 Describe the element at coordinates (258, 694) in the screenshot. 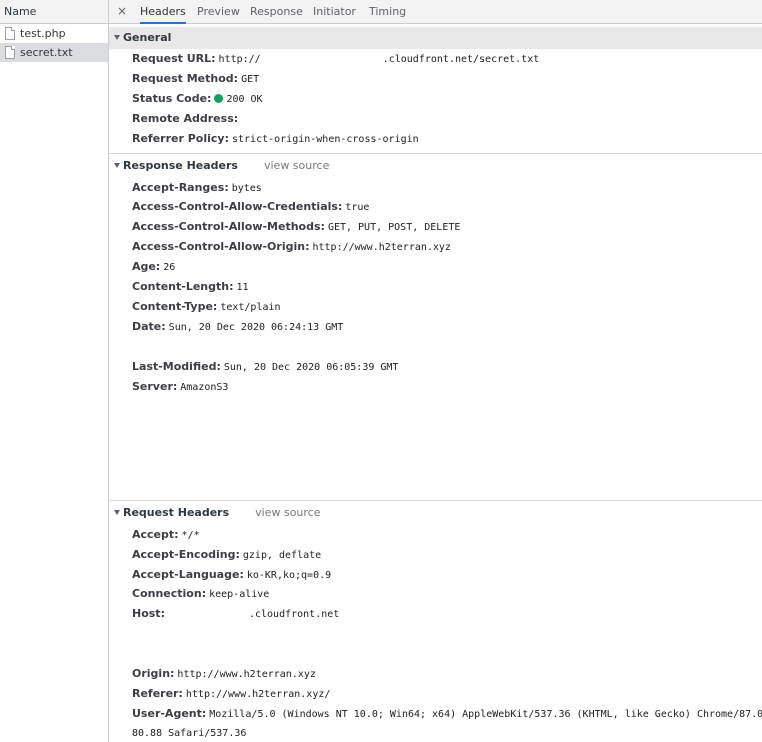

I see `header-value: http://www.h2terran.xyz/` at that location.